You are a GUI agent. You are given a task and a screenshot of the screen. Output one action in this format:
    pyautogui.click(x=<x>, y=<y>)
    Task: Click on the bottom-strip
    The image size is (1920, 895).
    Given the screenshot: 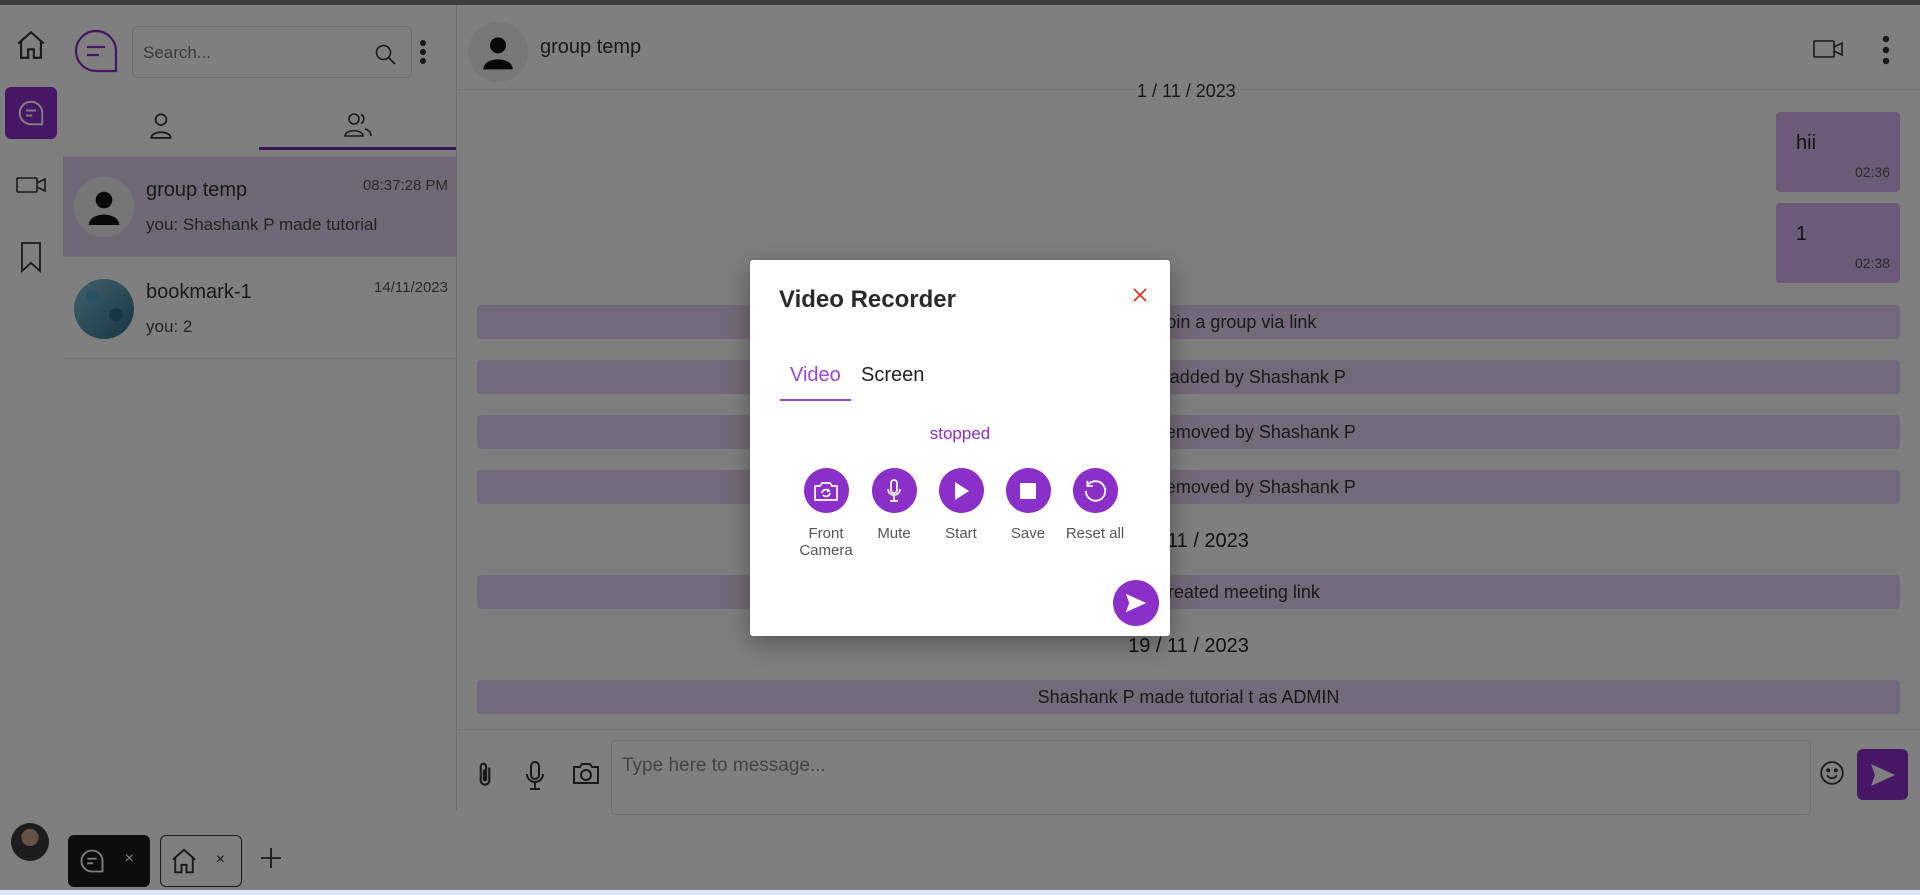 What is the action you would take?
    pyautogui.click(x=960, y=892)
    